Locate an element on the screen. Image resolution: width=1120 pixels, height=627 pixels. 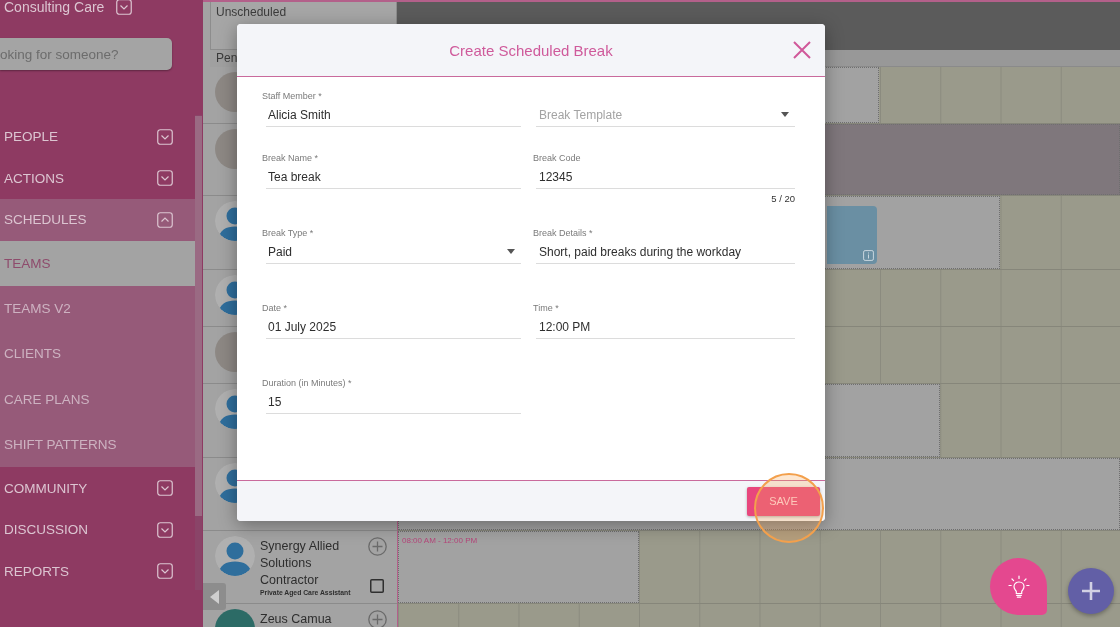
field-label: Break Name * is located at coordinates (290, 158).